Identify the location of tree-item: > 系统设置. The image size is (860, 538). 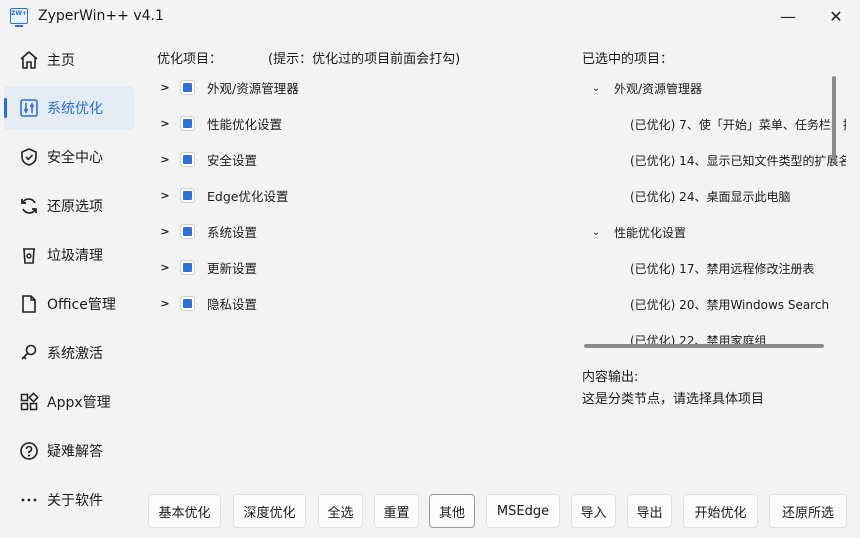
(207, 231).